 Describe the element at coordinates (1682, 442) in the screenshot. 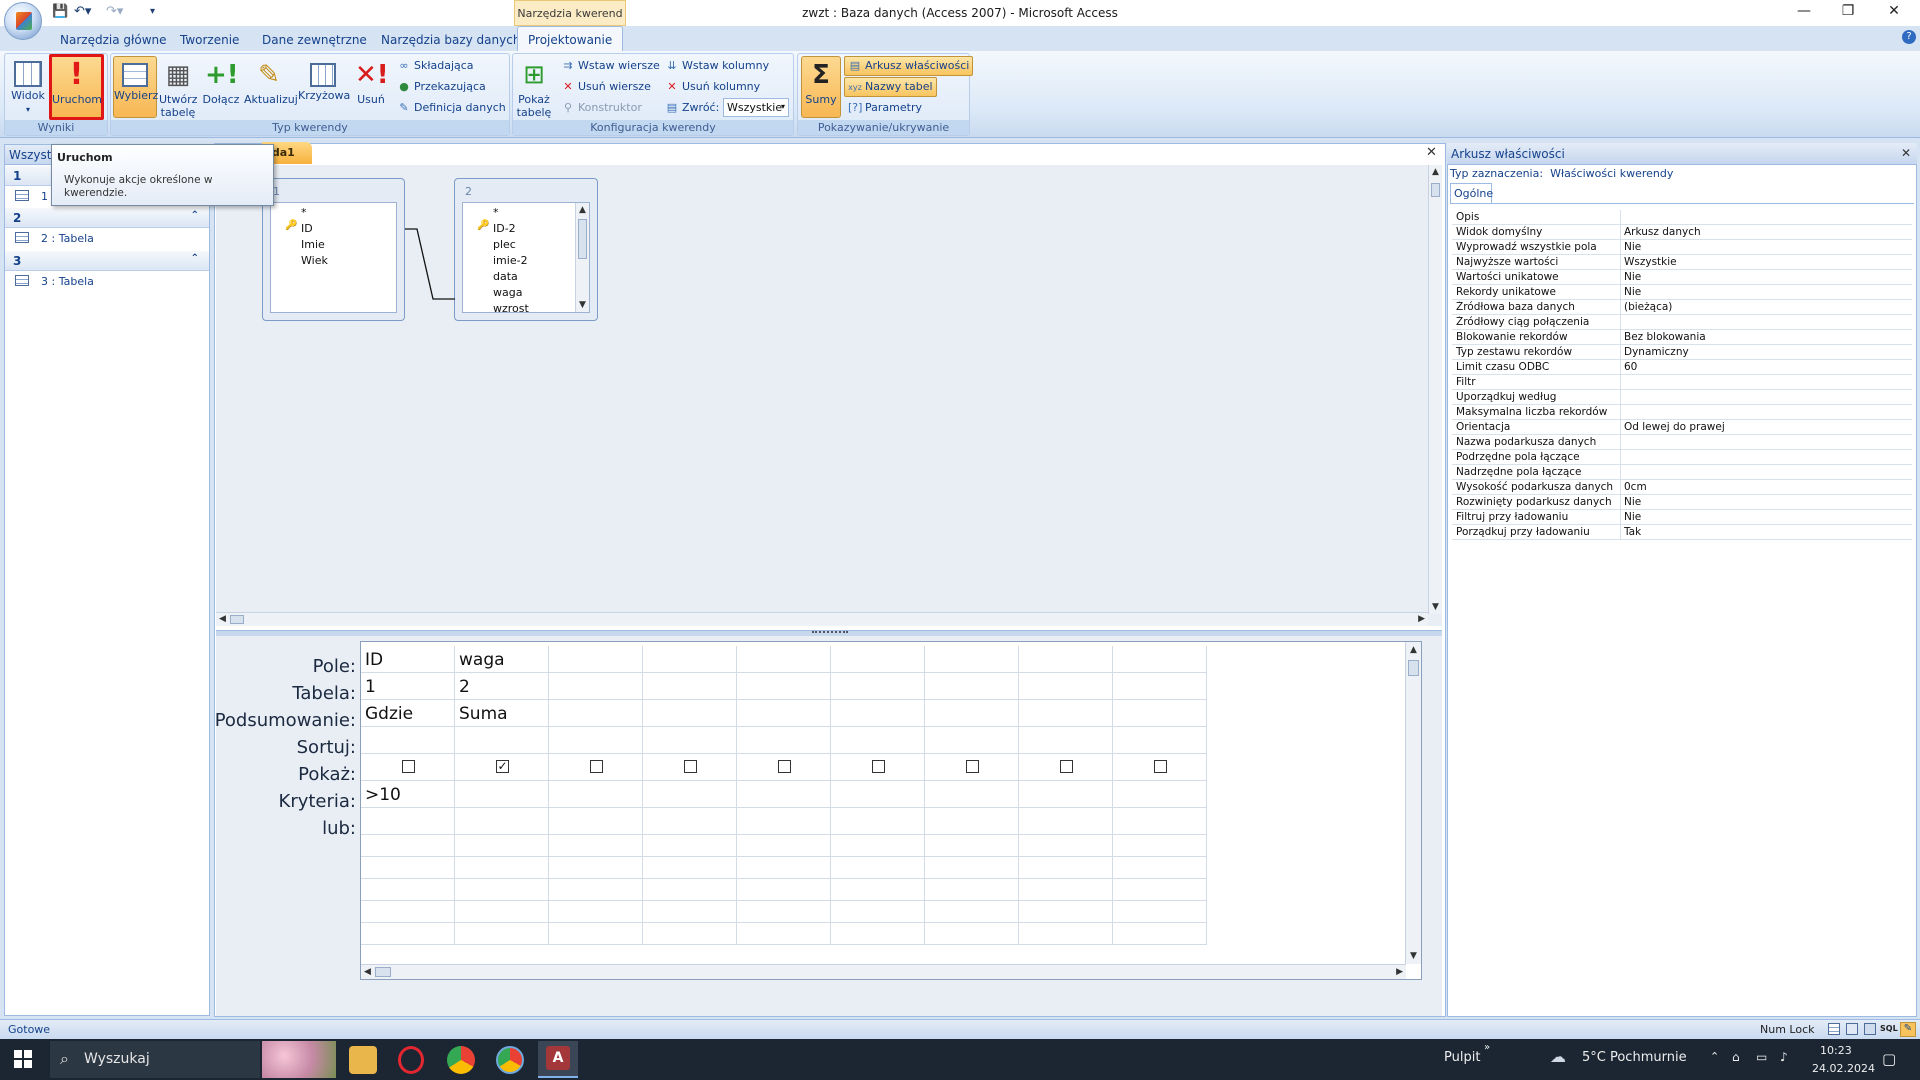

I see `property-row: Nazwa podarkusza danych` at that location.